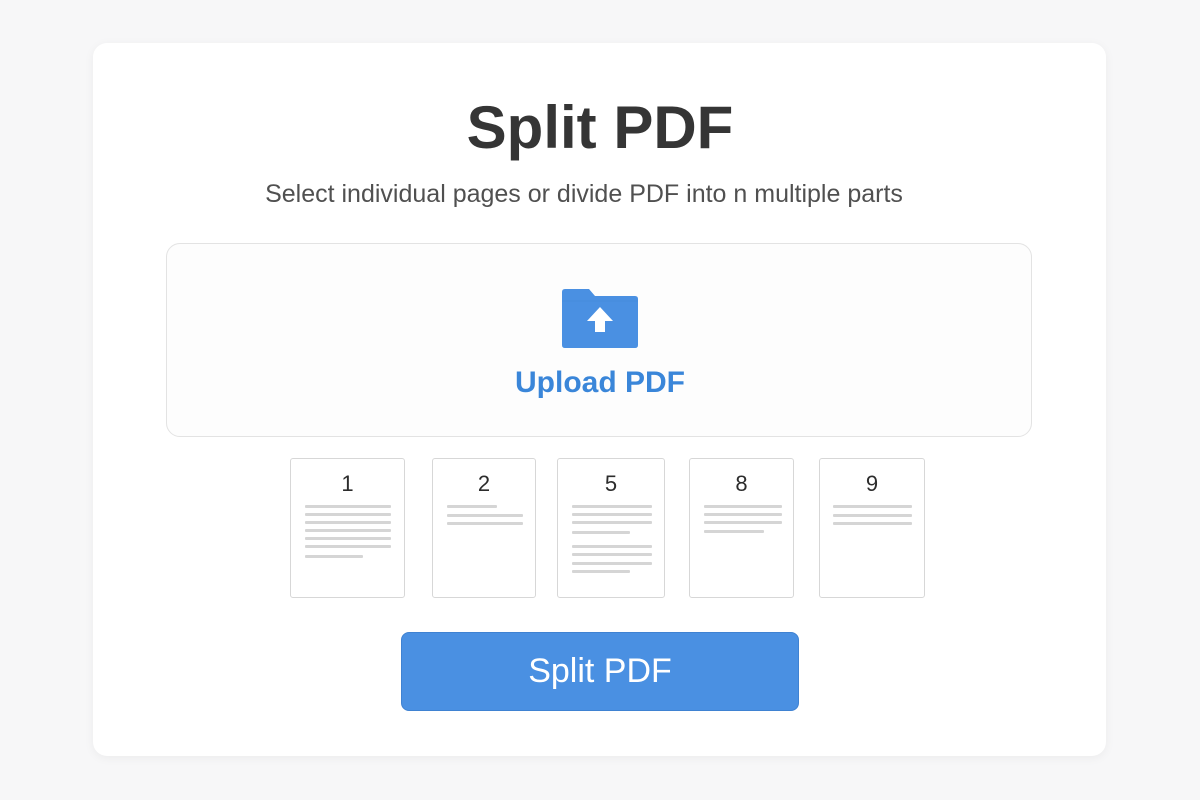  What do you see at coordinates (600, 127) in the screenshot?
I see `page-title: Split PDF` at bounding box center [600, 127].